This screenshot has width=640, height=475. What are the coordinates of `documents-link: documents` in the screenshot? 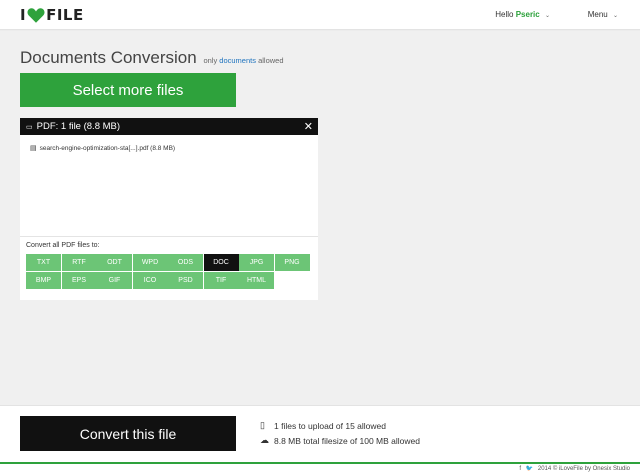 It's located at (237, 60).